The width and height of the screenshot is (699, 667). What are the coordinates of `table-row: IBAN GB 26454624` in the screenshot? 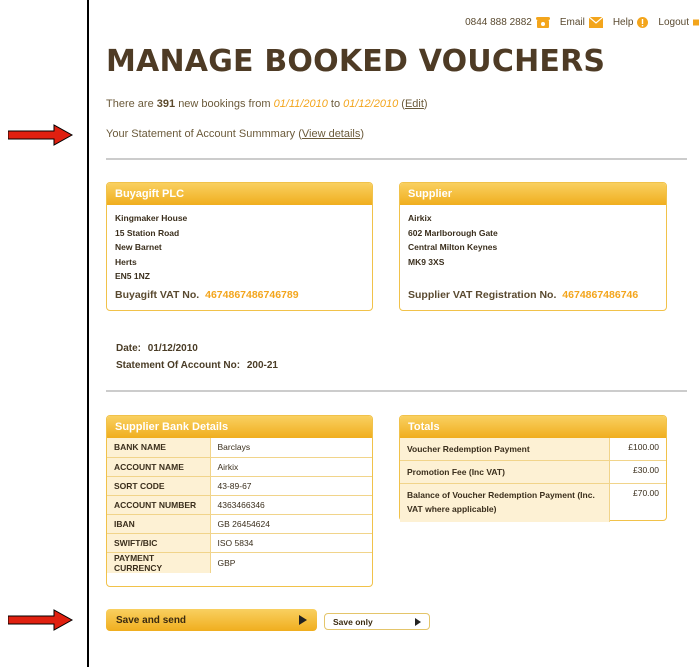 It's located at (239, 524).